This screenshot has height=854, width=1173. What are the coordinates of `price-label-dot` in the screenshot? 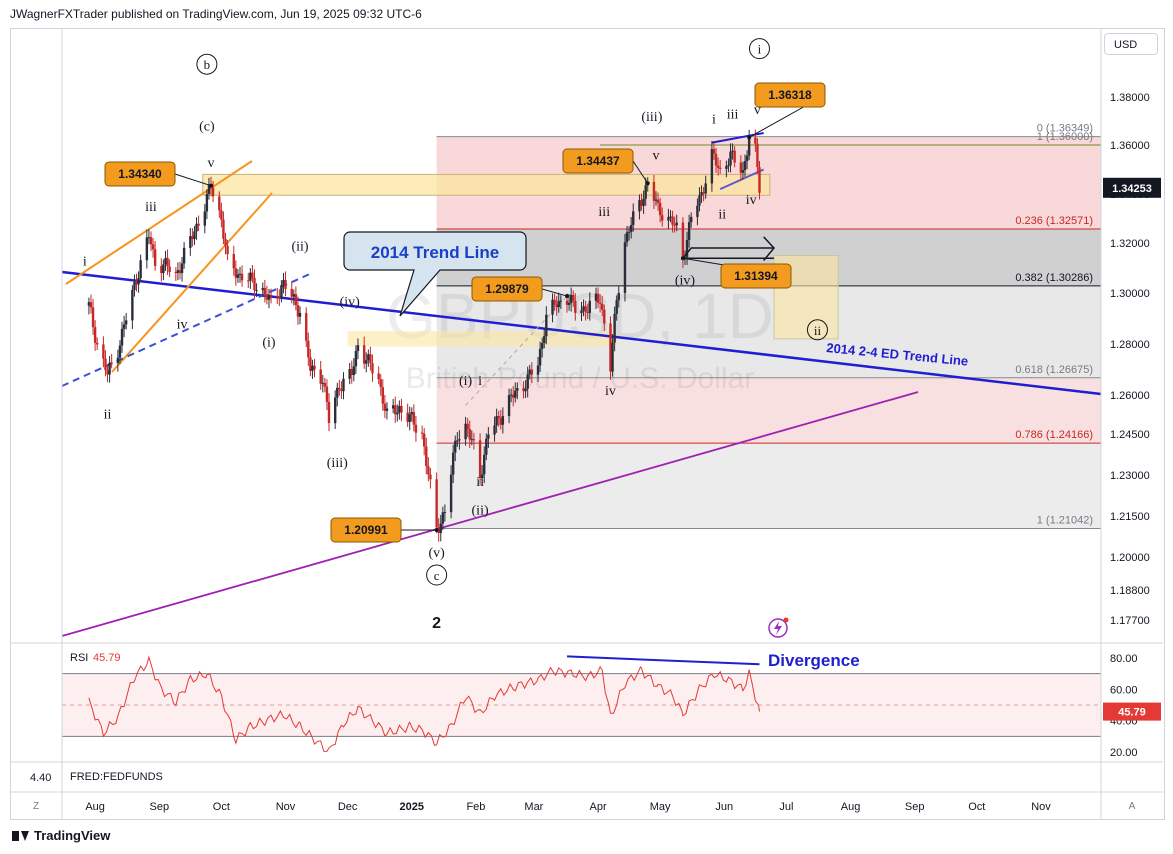 It's located at (749, 137).